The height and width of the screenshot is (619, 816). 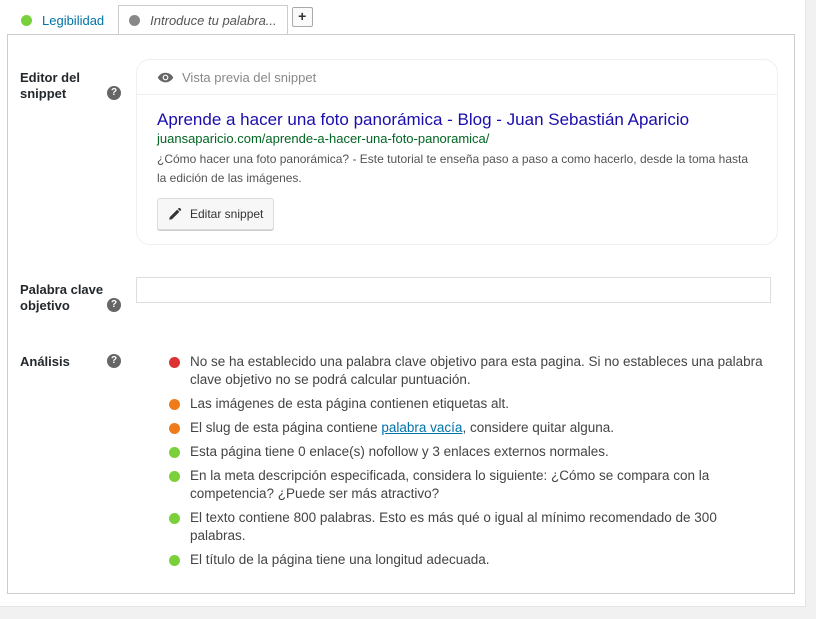 I want to click on snippet-help-icon: ?, so click(x=114, y=93).